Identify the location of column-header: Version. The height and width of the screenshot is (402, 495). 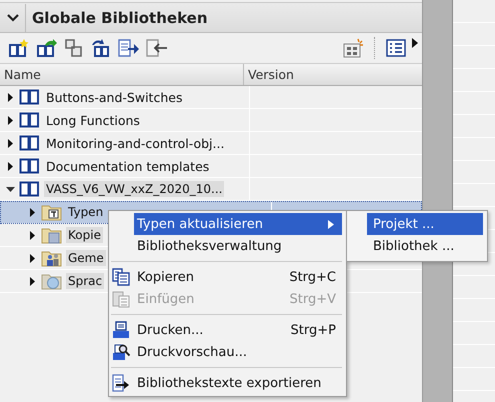
(333, 74).